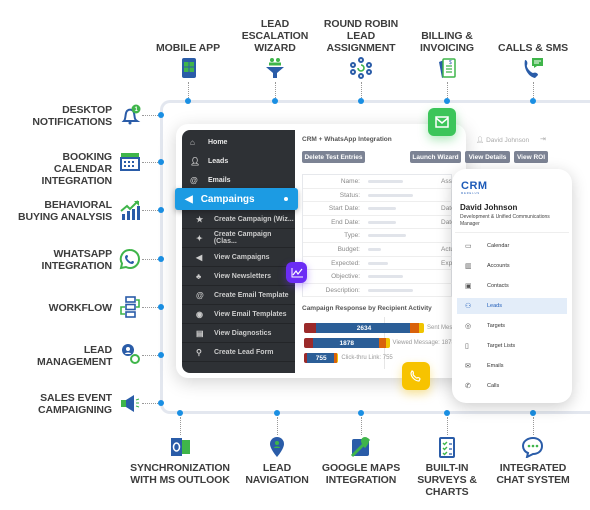 This screenshot has height=510, width=590. What do you see at coordinates (447, 68) in the screenshot?
I see `invoice-icon: $` at bounding box center [447, 68].